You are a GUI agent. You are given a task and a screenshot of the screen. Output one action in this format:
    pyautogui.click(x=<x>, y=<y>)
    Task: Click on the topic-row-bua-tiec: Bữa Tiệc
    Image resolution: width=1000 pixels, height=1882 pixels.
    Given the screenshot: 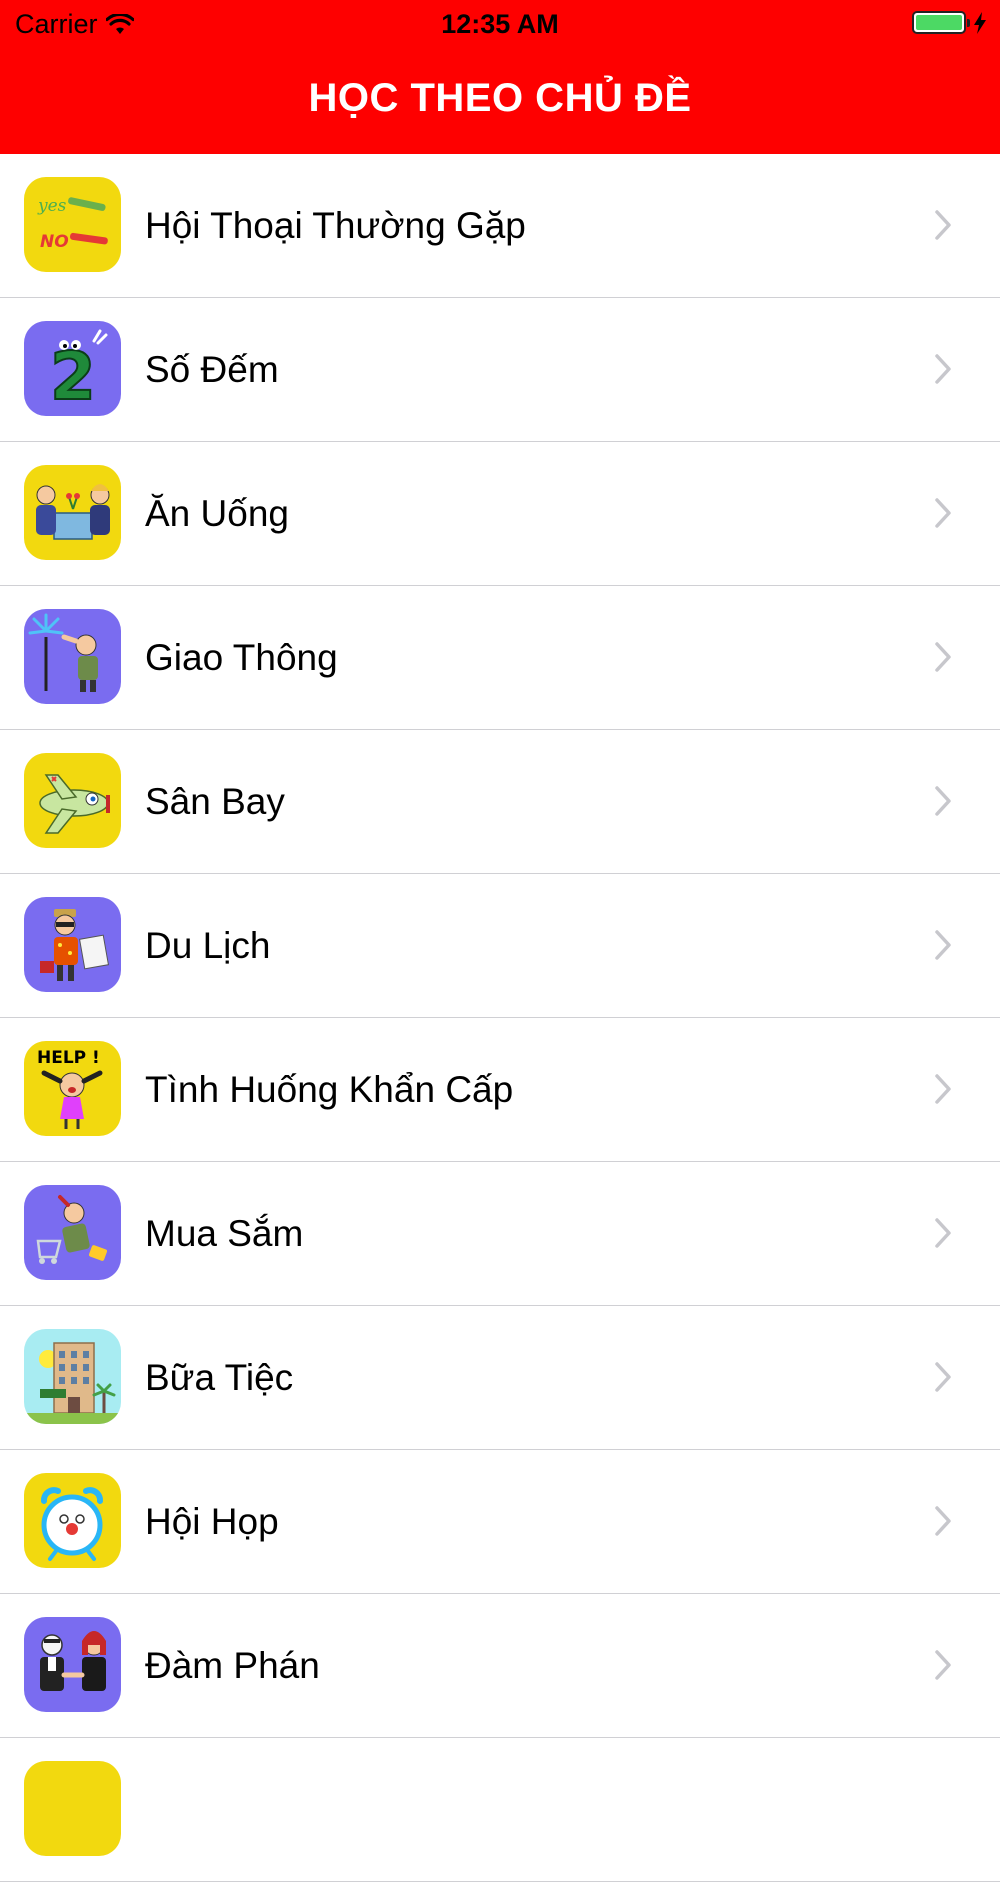 What is the action you would take?
    pyautogui.click(x=500, y=1378)
    